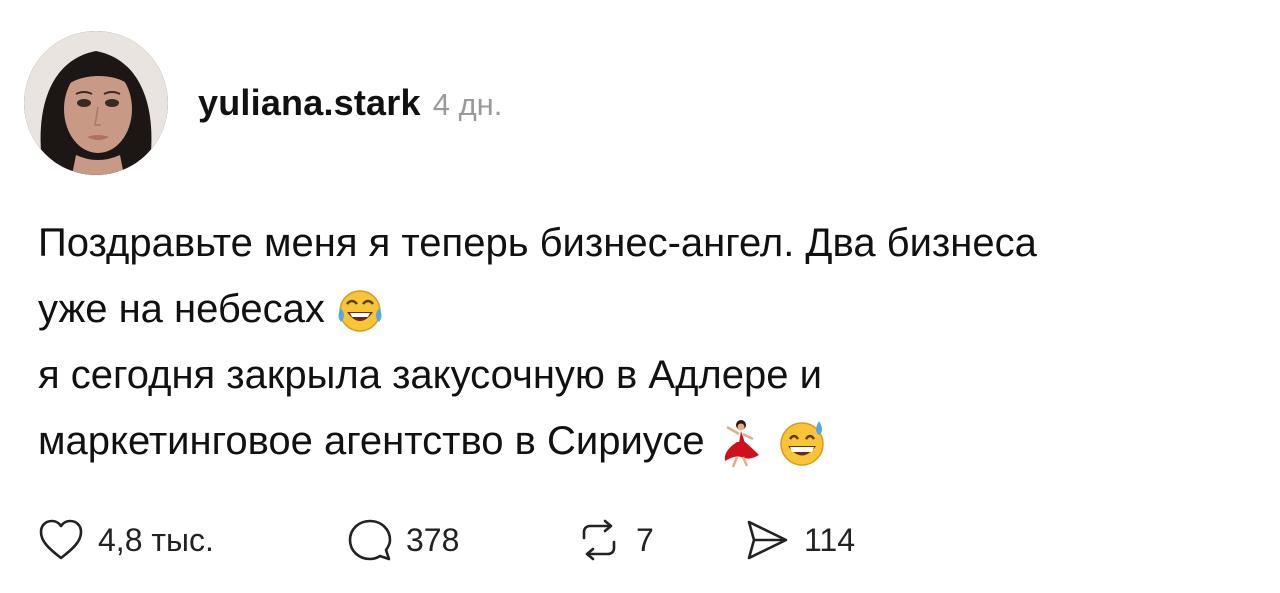  I want to click on send-icon, so click(767, 540).